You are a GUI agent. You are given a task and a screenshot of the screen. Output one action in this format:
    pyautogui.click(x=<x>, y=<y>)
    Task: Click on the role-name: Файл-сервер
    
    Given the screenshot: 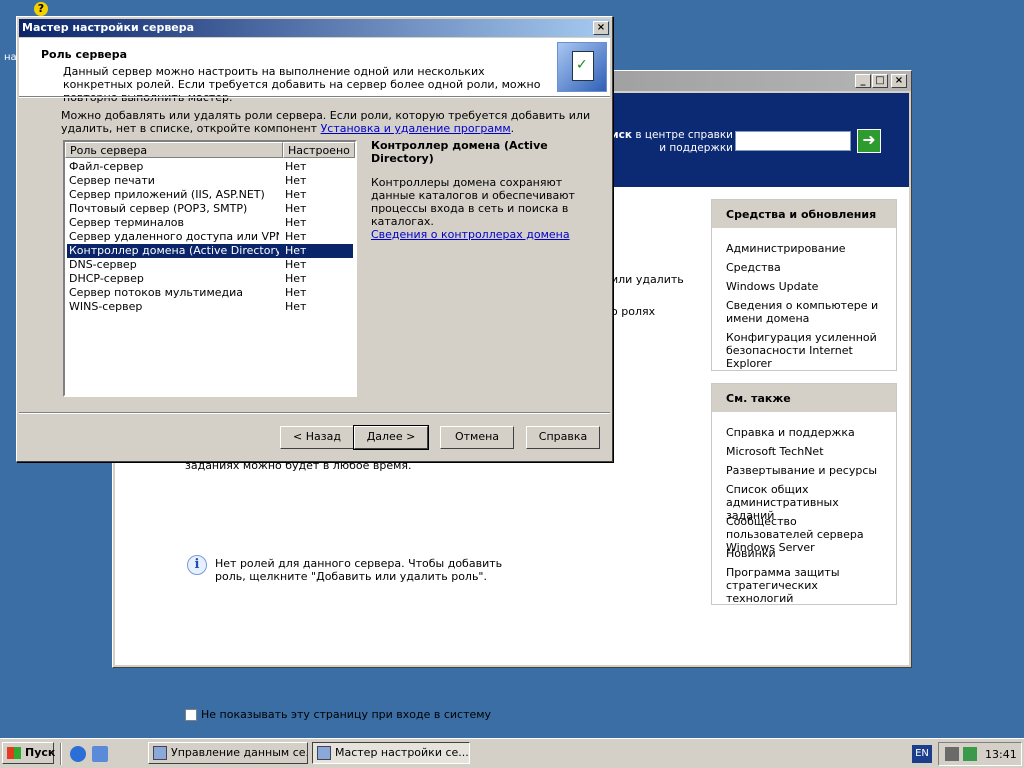 What is the action you would take?
    pyautogui.click(x=106, y=166)
    